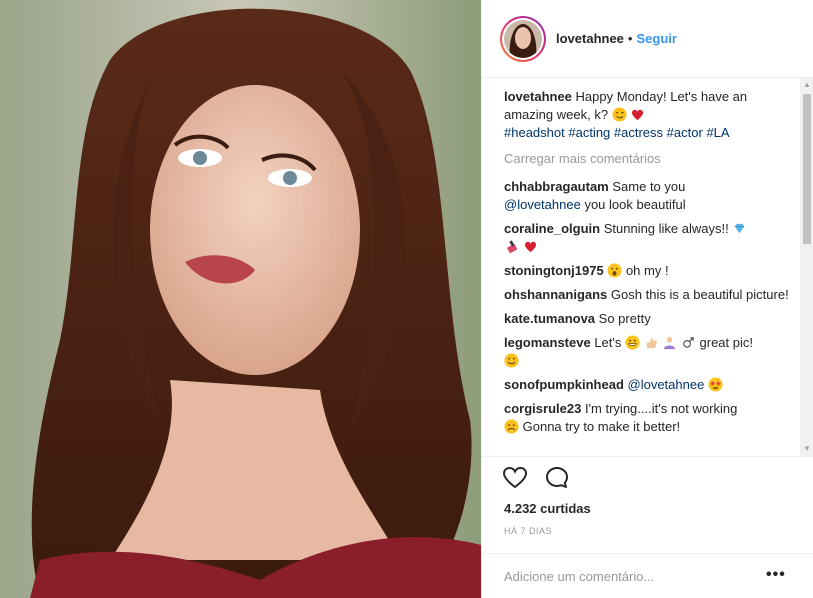 This screenshot has height=598, width=813. I want to click on surprised-emoji-icon, so click(614, 270).